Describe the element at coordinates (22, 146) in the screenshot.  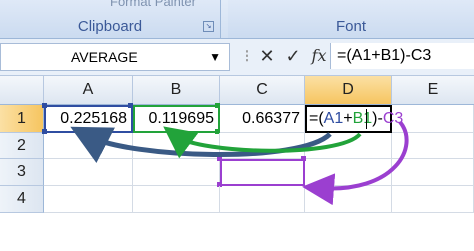
I see `row-header-2: 2` at that location.